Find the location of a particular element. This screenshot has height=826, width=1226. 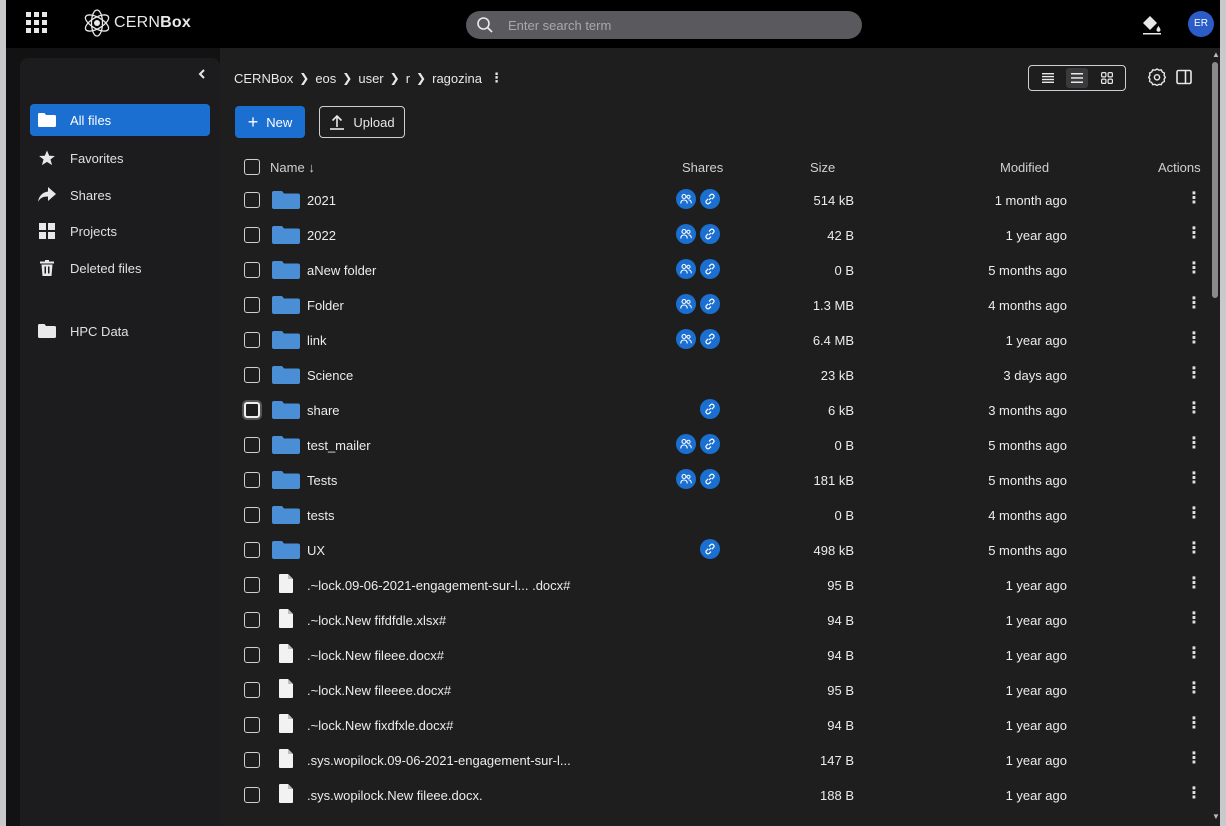

search-bar is located at coordinates (664, 25).